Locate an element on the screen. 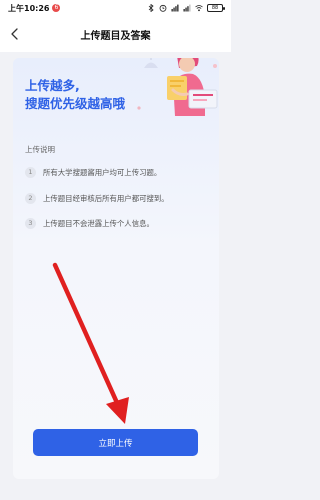 Image resolution: width=320 pixels, height=500 pixels. headline: 上传越多, 搜题优先级越高哦 is located at coordinates (75, 95).